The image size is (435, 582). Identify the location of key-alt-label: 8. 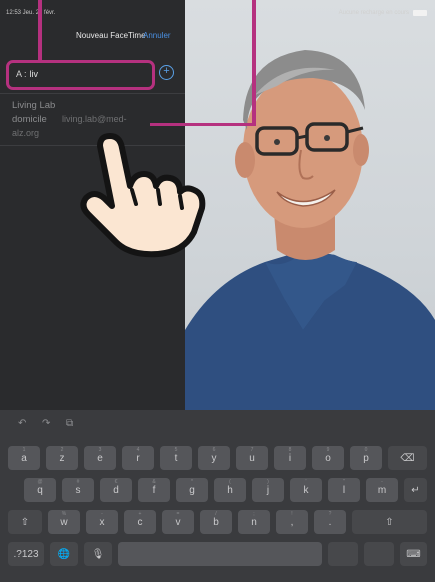
(290, 450).